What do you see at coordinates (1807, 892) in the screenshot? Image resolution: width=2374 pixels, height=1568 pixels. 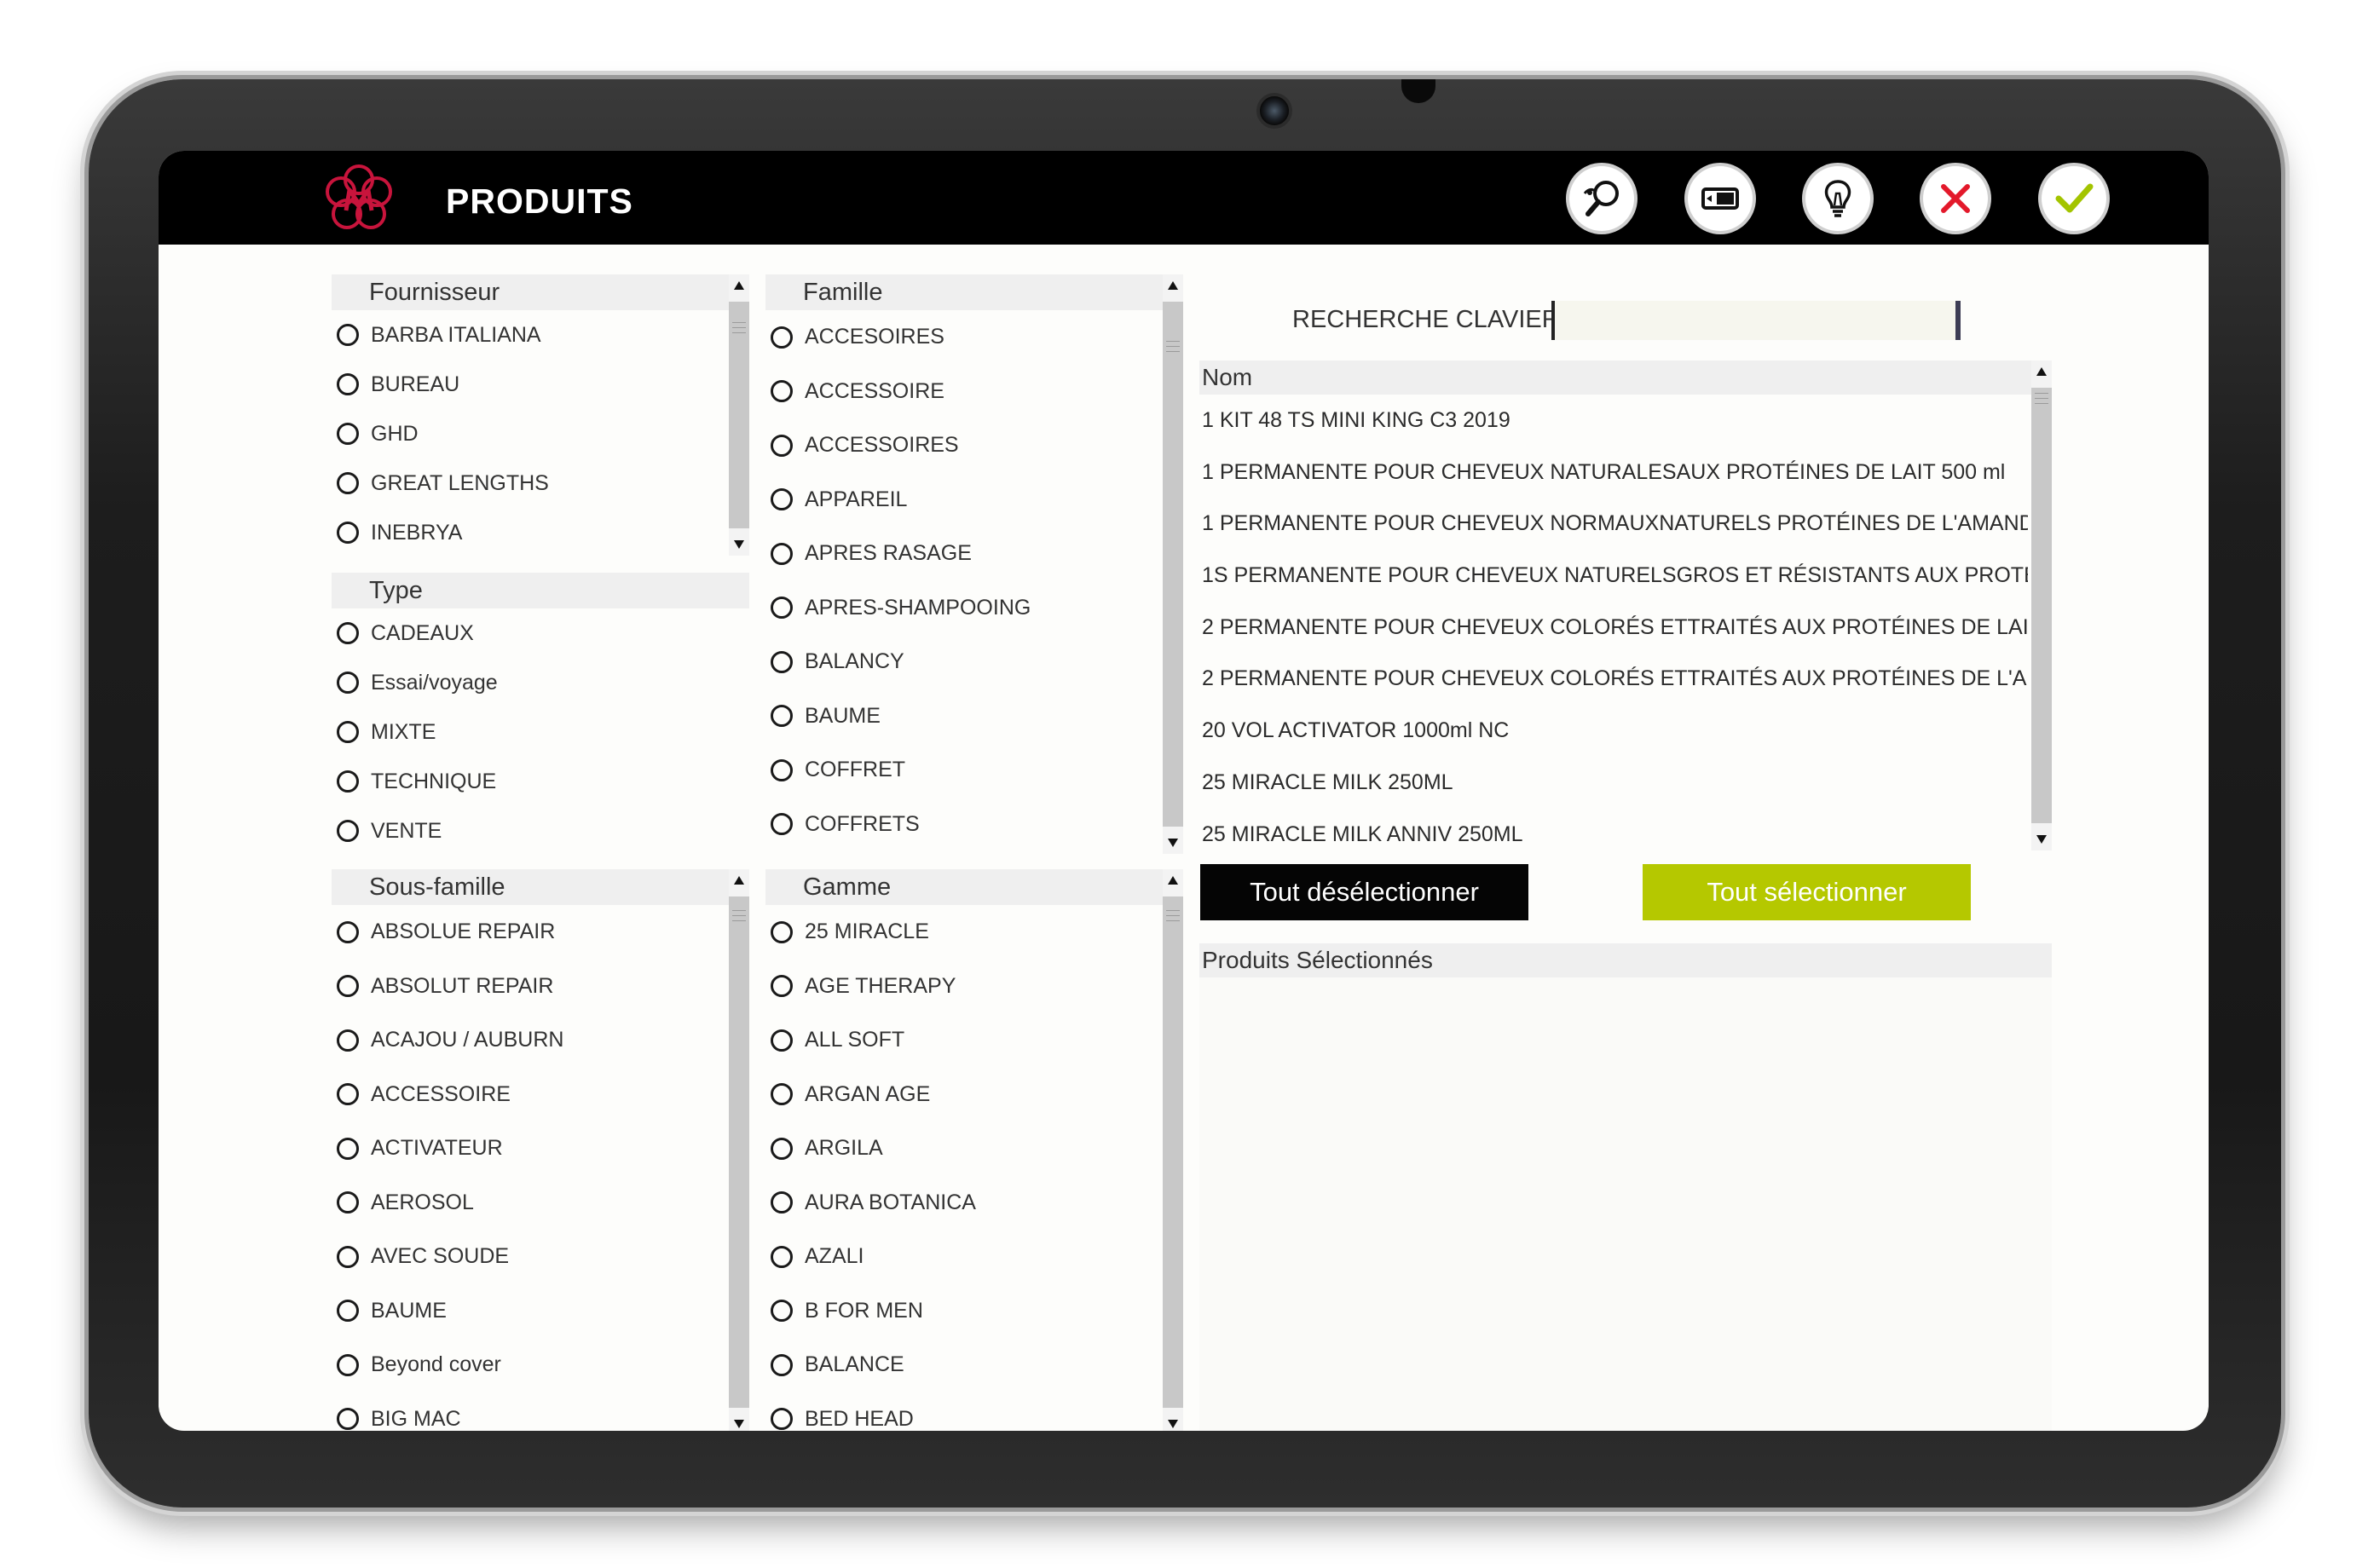 I see `select-all-button: Tout sélectionner` at bounding box center [1807, 892].